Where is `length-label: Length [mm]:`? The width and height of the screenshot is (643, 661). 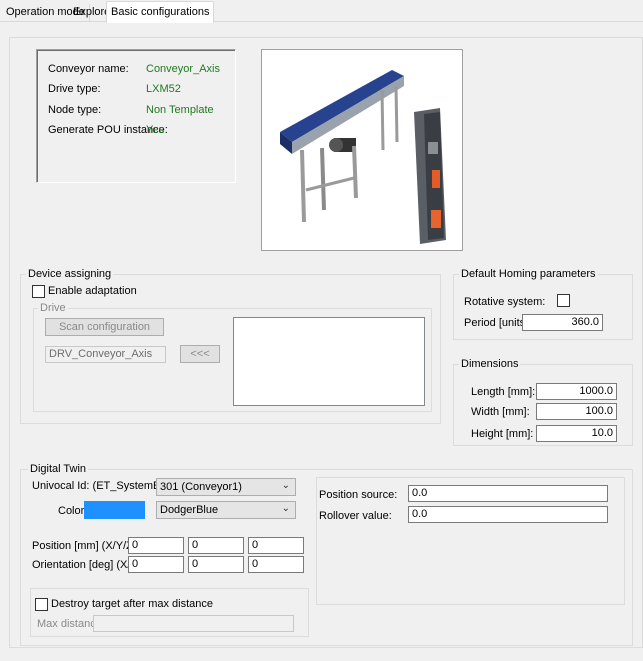
length-label: Length [mm]: is located at coordinates (503, 392).